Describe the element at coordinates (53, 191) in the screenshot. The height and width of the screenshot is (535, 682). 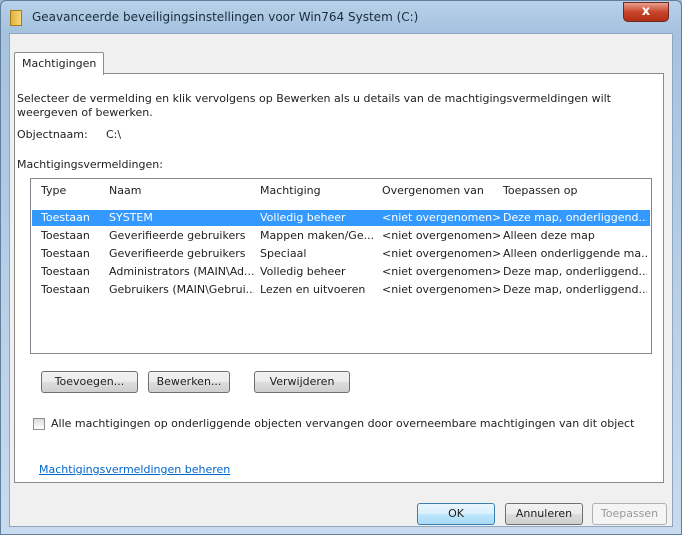
I see `column-header-type: Type` at that location.